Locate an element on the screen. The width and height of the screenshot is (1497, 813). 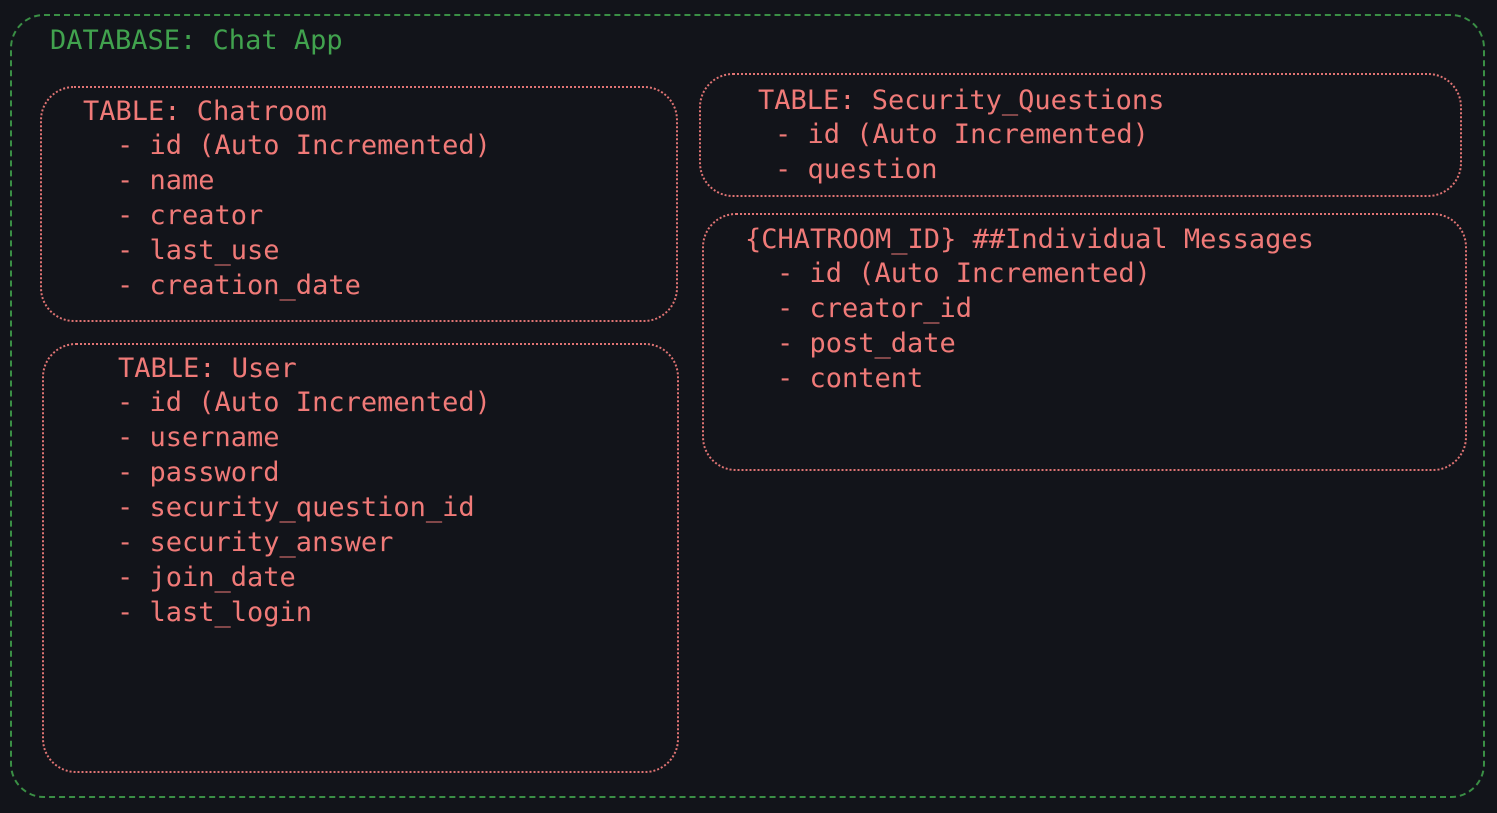
table-messages-title: {CHATROOM_ID} ##Individual Messages is located at coordinates (1029, 239).